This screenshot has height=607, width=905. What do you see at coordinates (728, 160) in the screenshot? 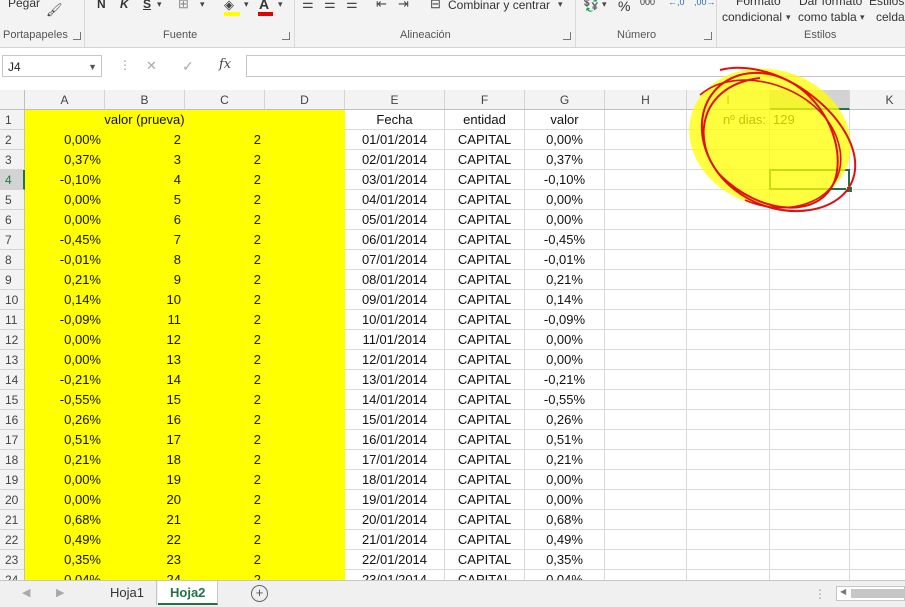
I see `cell-i3` at bounding box center [728, 160].